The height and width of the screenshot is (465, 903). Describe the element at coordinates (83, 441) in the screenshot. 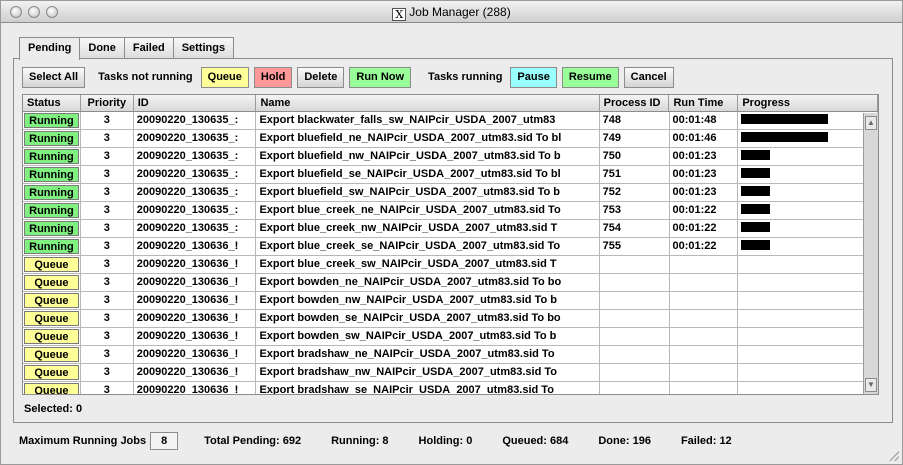

I see `max-running-jobs-label: Maximum Running Jobs` at that location.